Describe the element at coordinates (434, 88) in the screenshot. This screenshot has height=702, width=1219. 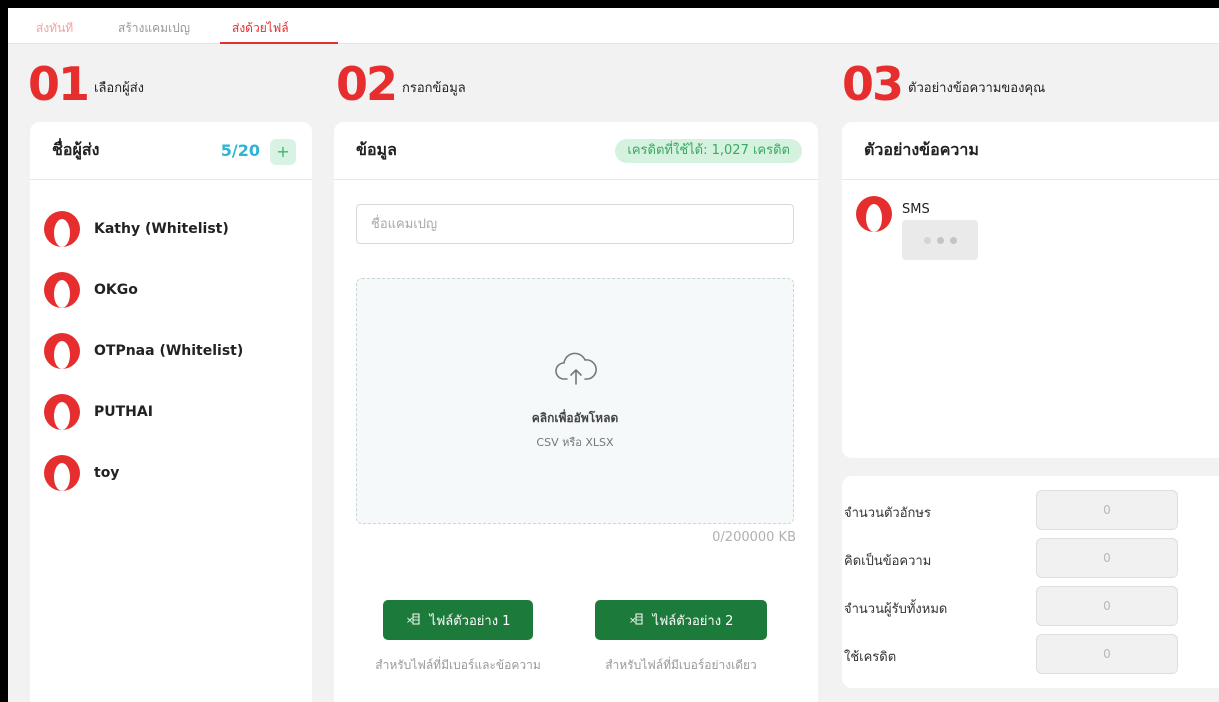
I see `step-2-label: กรอกข้อมูล` at that location.